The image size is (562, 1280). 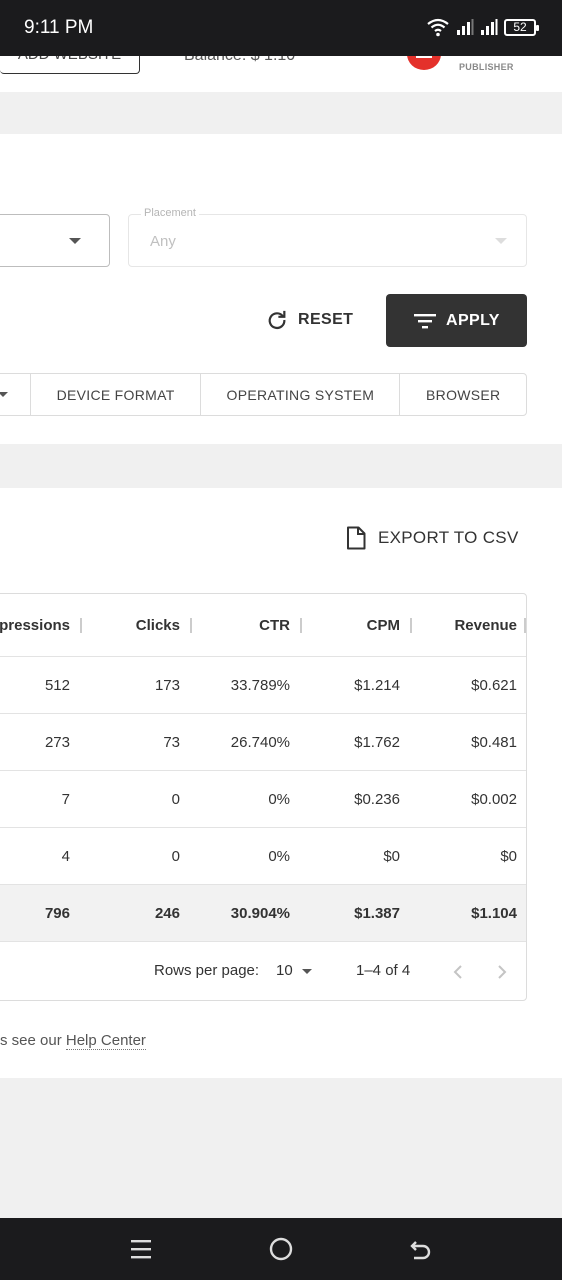 What do you see at coordinates (15, 394) in the screenshot?
I see `tab-hidden` at bounding box center [15, 394].